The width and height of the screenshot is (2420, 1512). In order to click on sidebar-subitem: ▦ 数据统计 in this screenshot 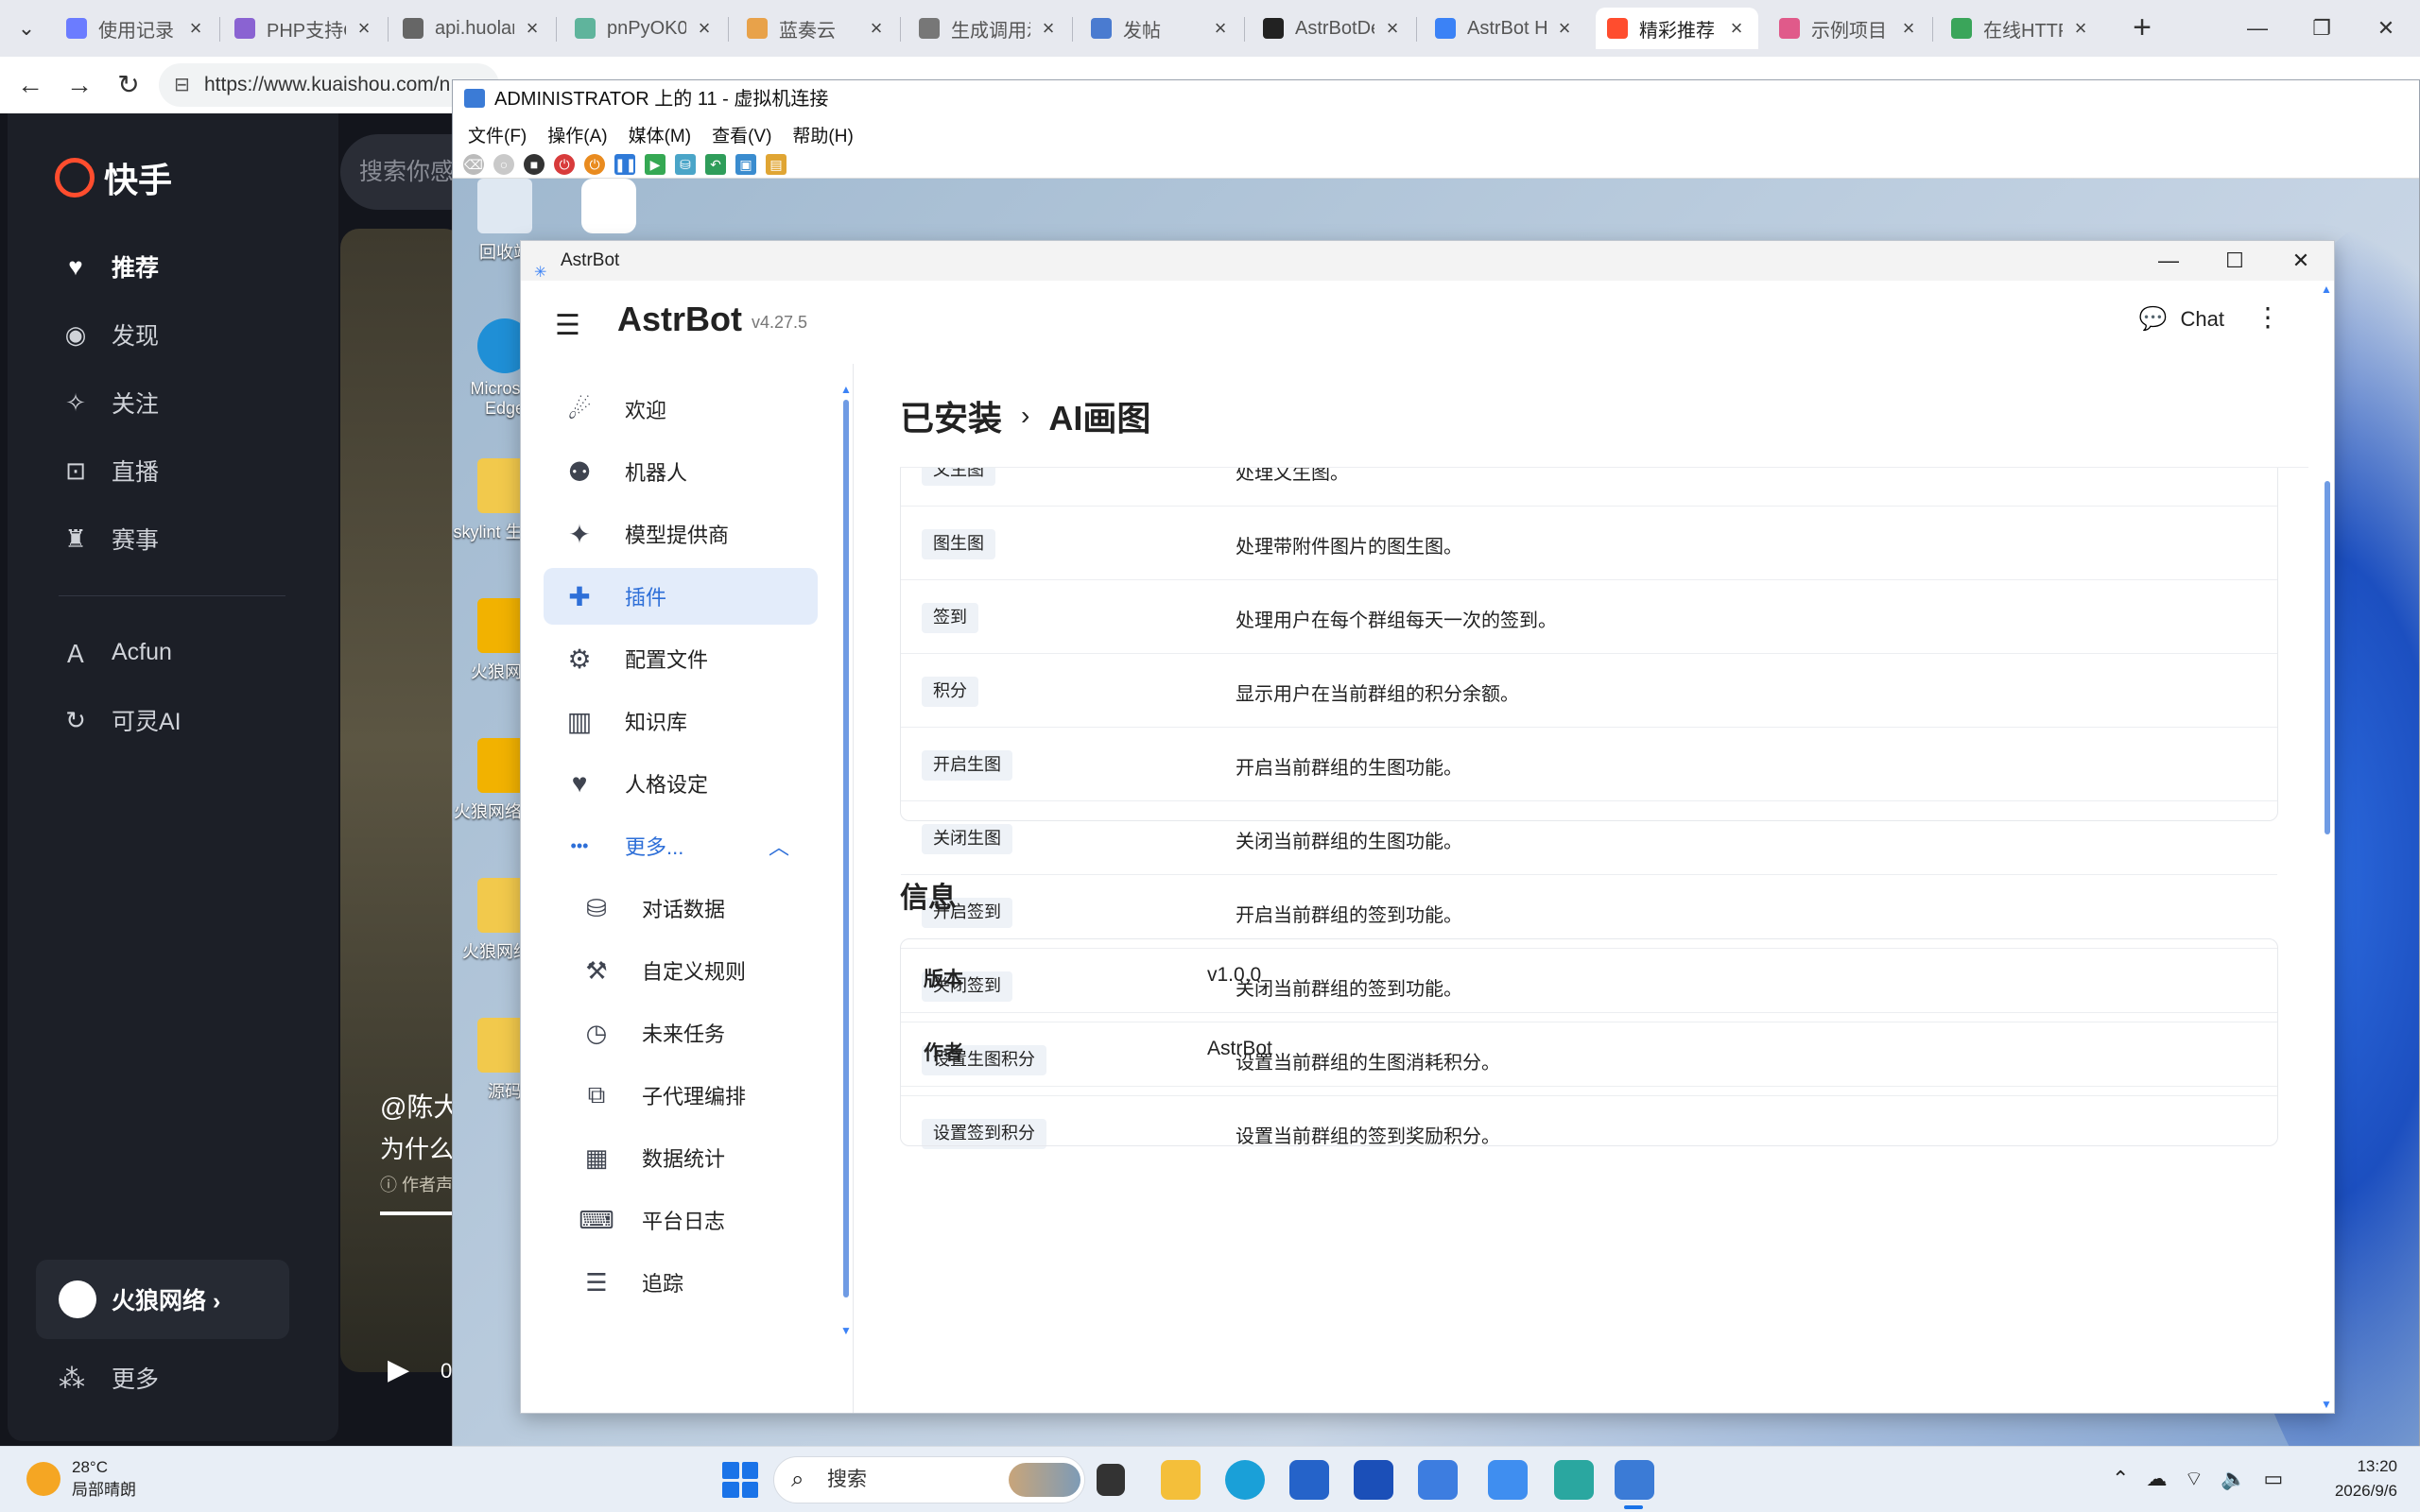, I will do `click(681, 1157)`.